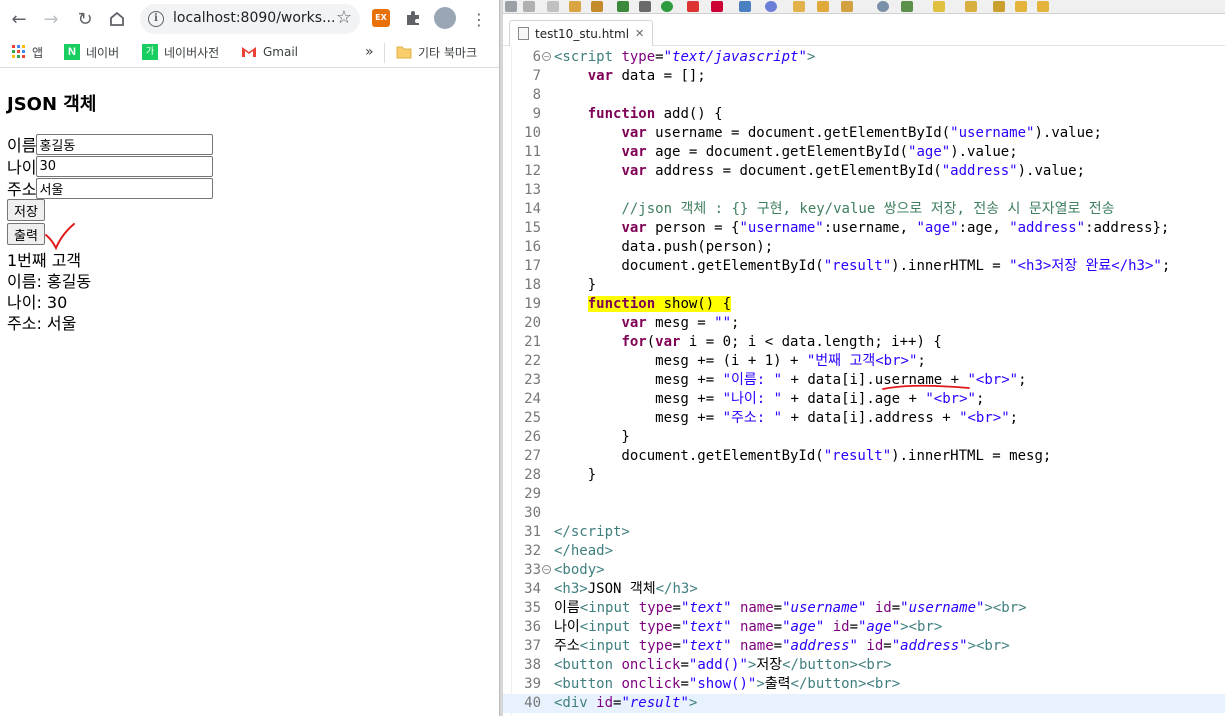  I want to click on bookmark-naver: N 네이버, so click(91, 52).